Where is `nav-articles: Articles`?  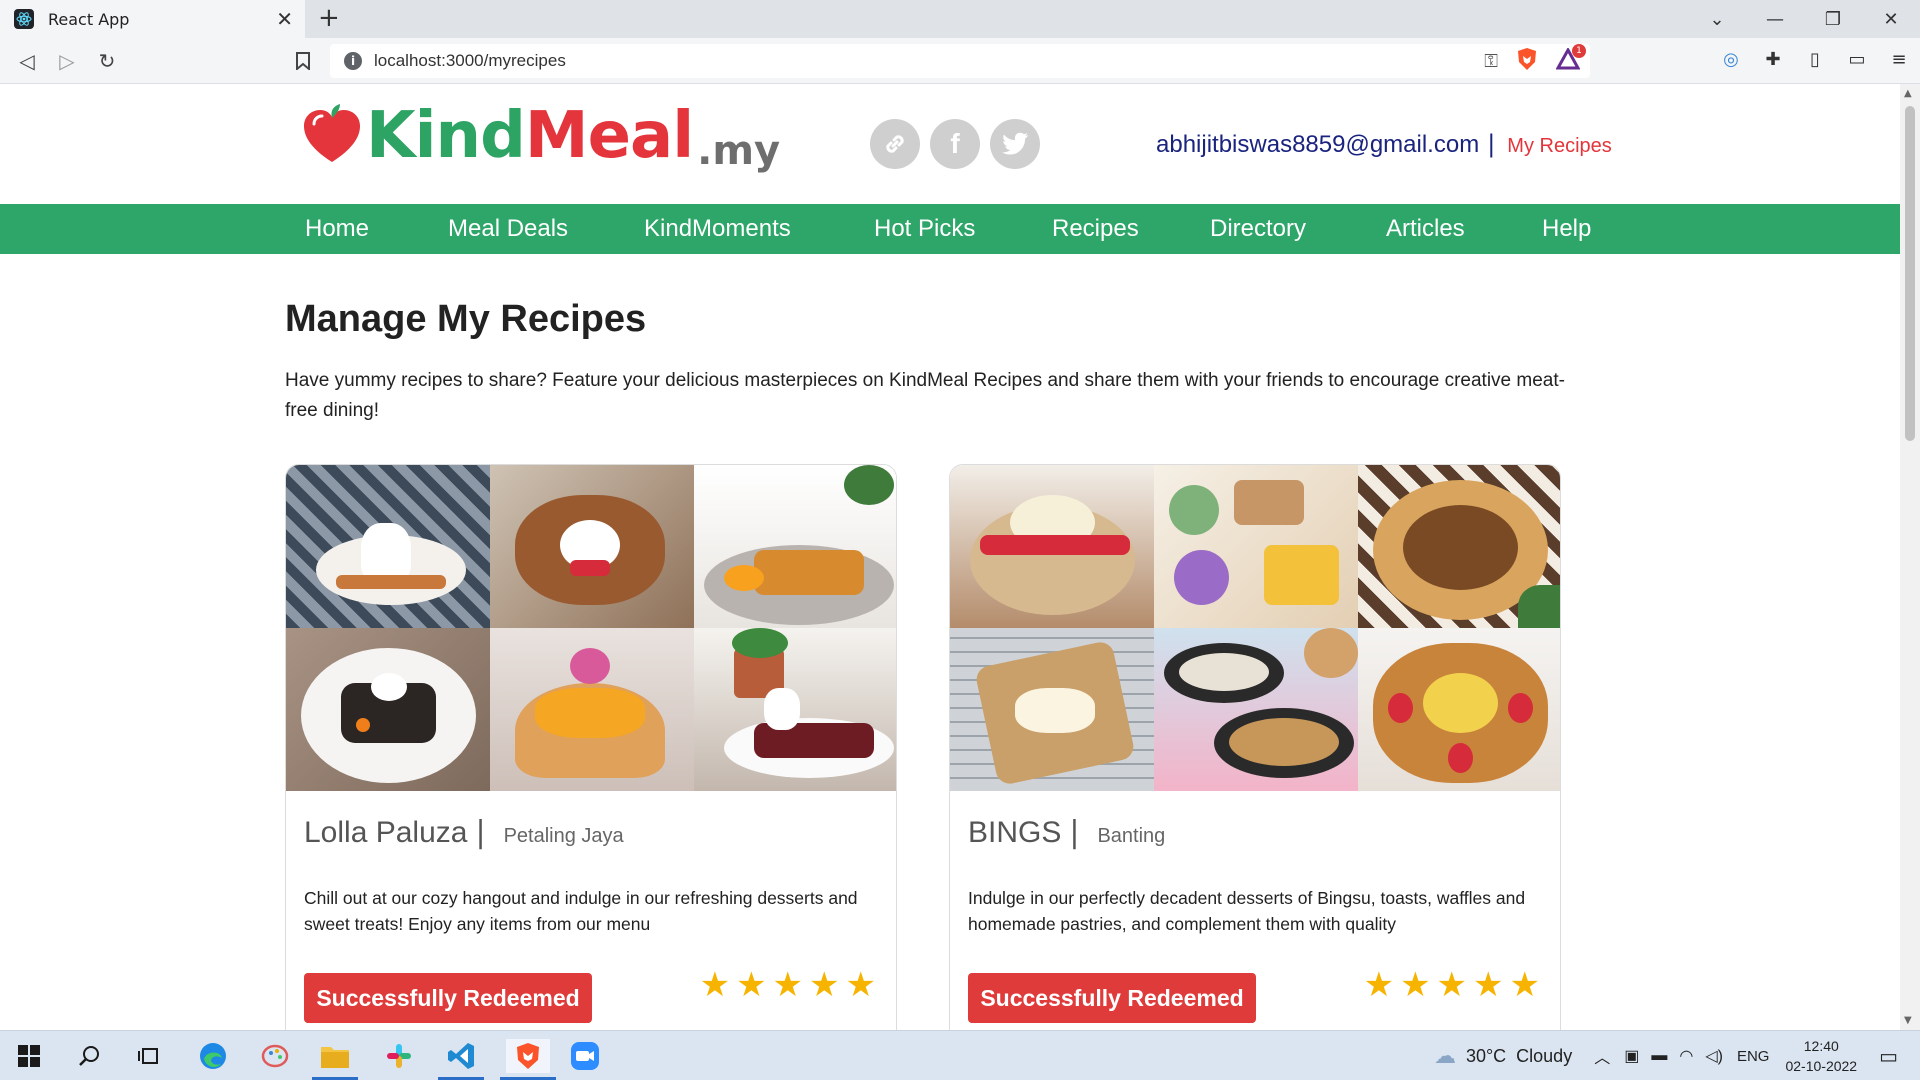
nav-articles: Articles is located at coordinates (1425, 229).